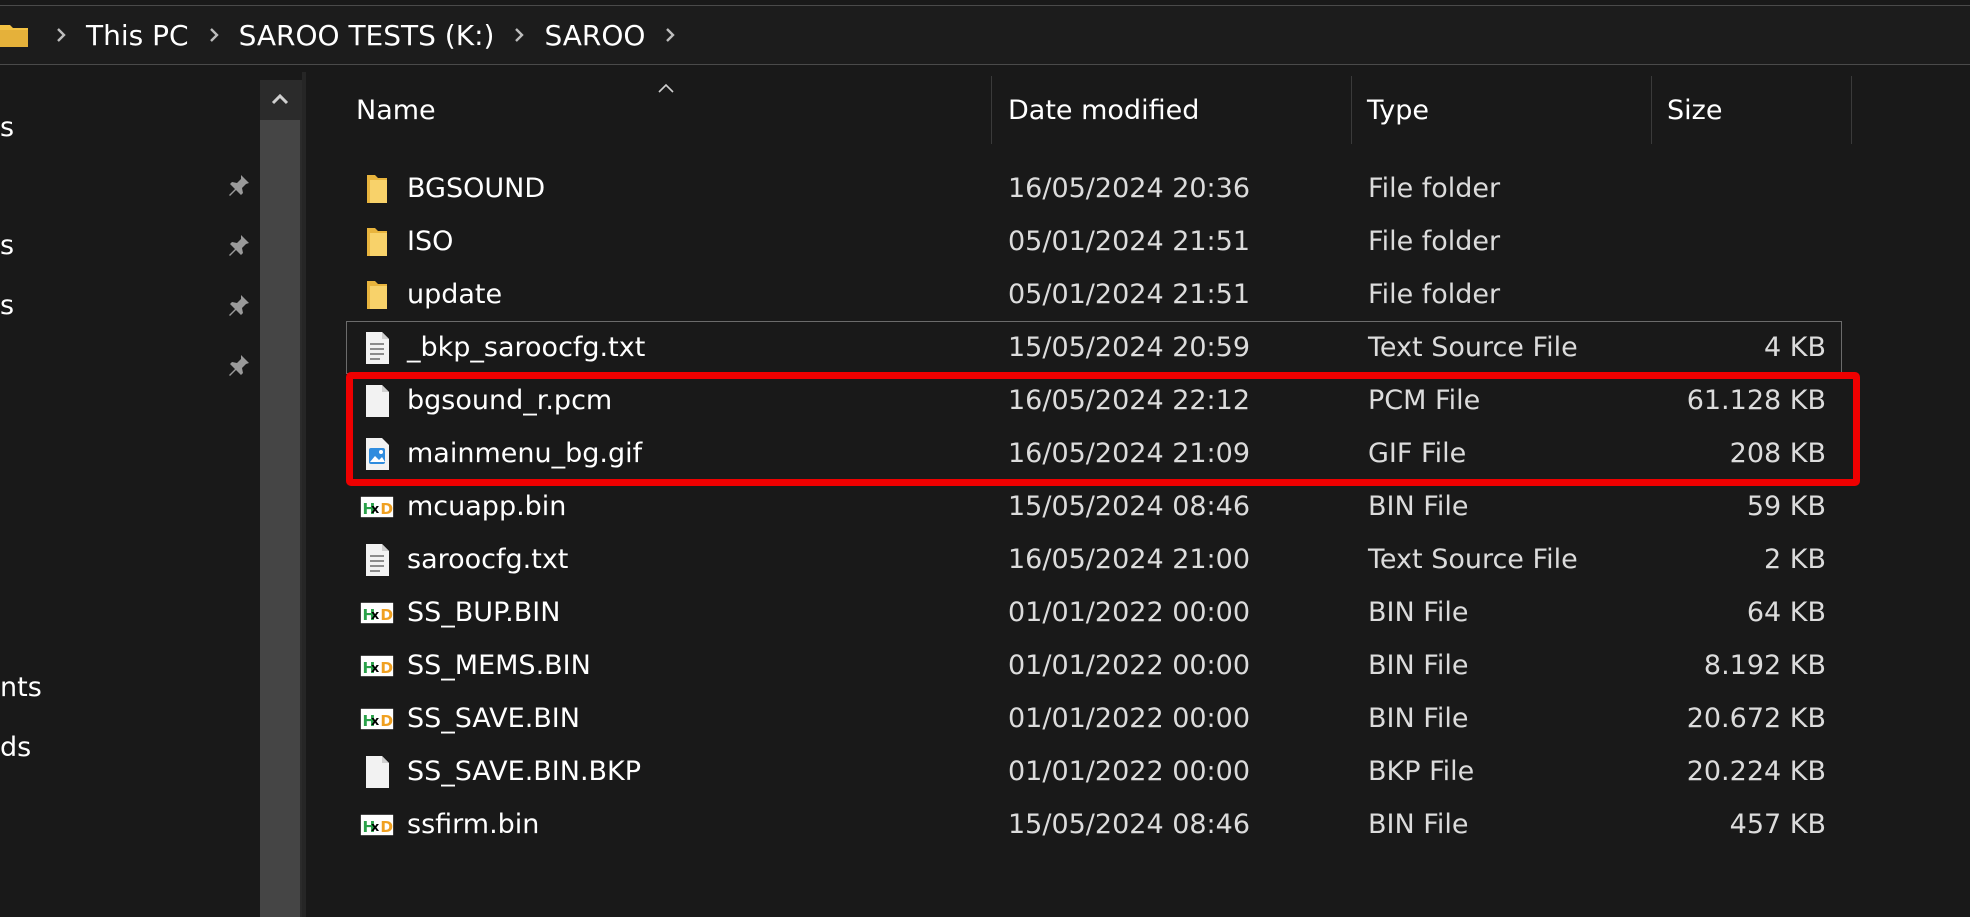 Image resolution: width=1970 pixels, height=917 pixels. What do you see at coordinates (510, 400) in the screenshot?
I see `file-name: bgsound_r.pcm` at bounding box center [510, 400].